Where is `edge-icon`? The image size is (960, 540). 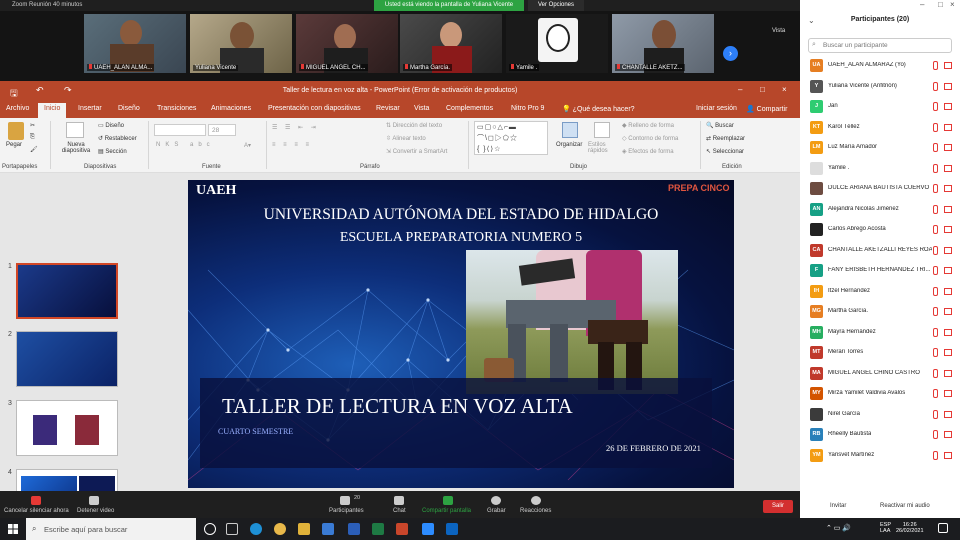
edge-icon is located at coordinates (256, 529).